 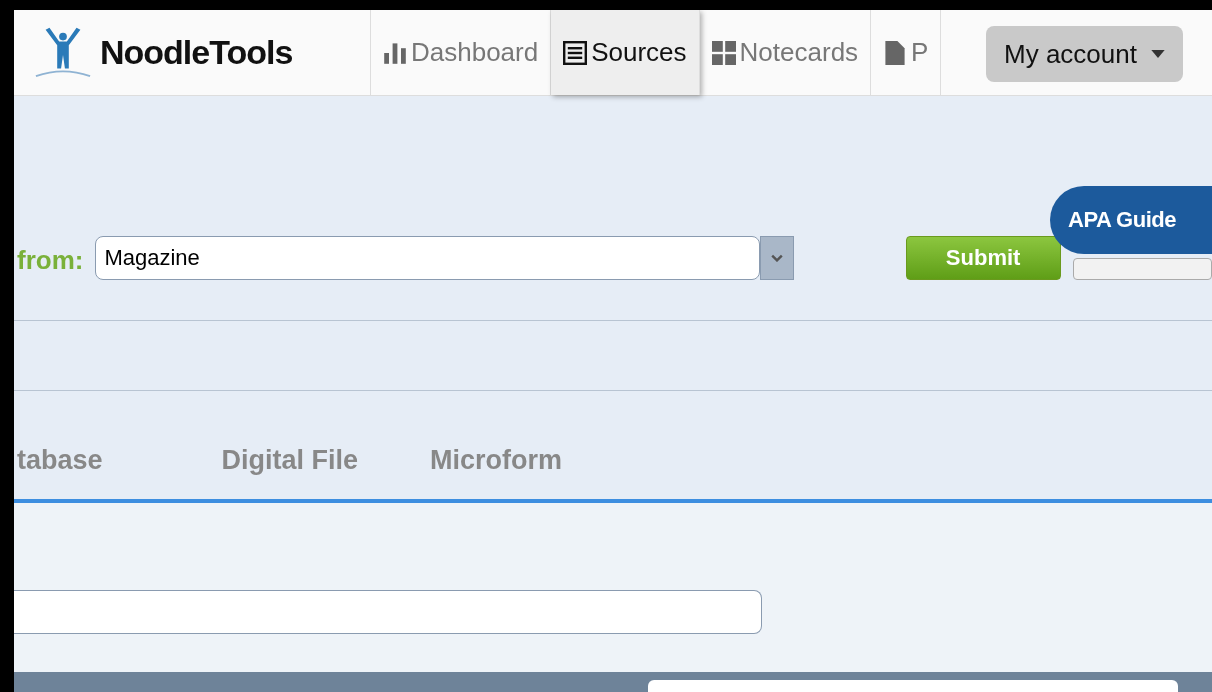 I want to click on logo-text: NoodleTools, so click(x=196, y=52).